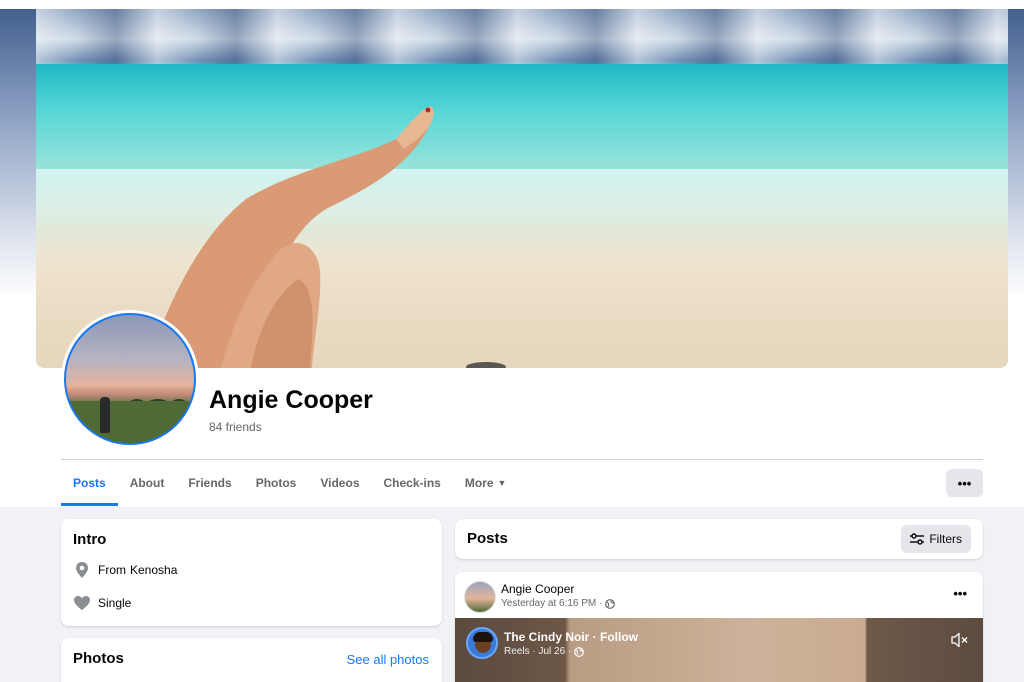  I want to click on tab-label: Check-ins, so click(412, 483).